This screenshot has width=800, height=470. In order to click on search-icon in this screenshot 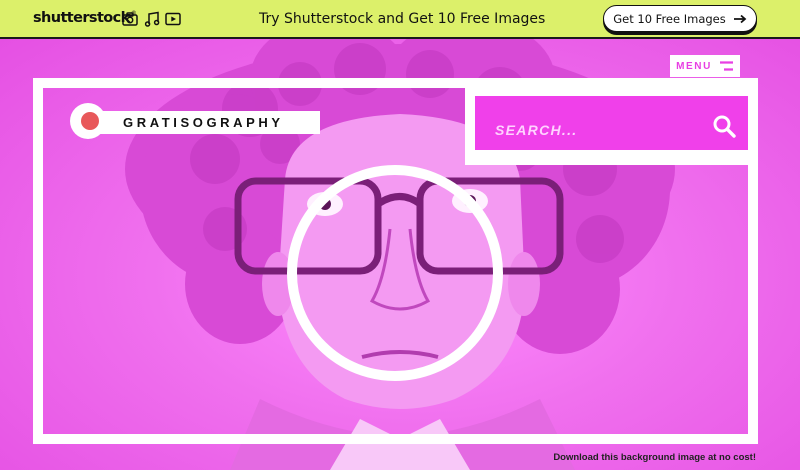, I will do `click(724, 126)`.